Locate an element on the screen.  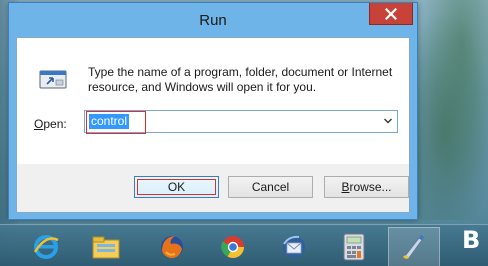
run-dialog-icon is located at coordinates (53, 79).